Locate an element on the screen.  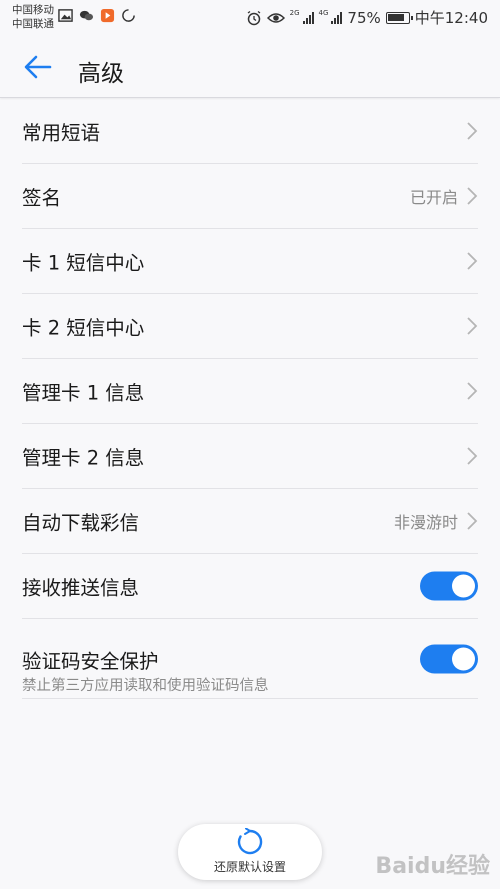
setting-manage-sim2-messages: 管理卡 2 信息 is located at coordinates (250, 456).